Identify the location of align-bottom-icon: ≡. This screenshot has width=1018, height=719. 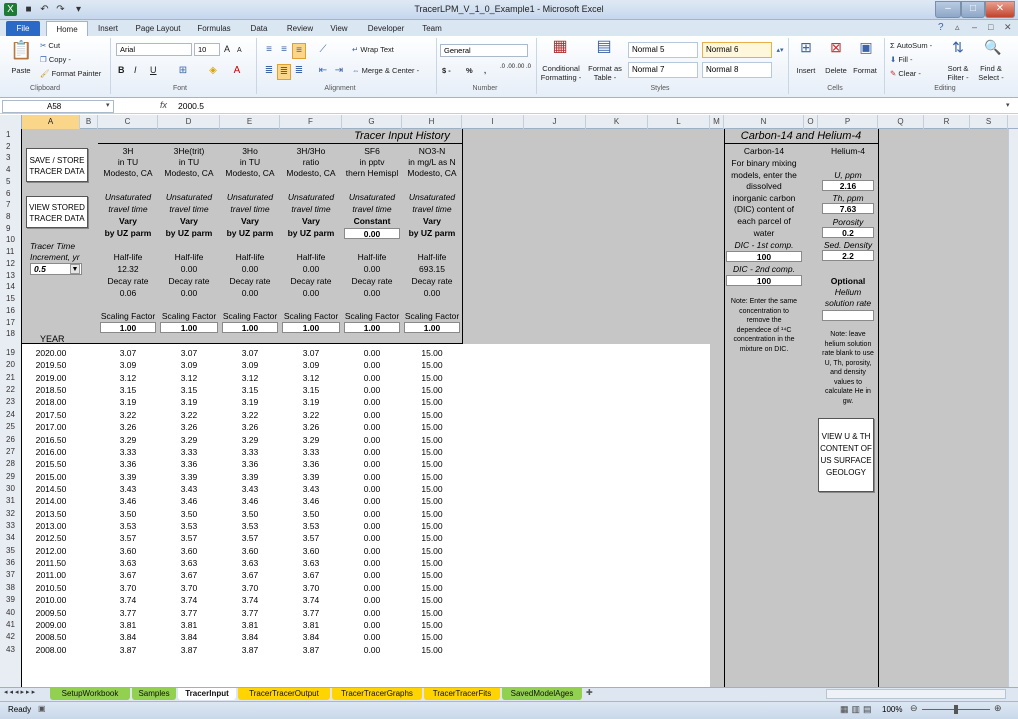
(299, 51).